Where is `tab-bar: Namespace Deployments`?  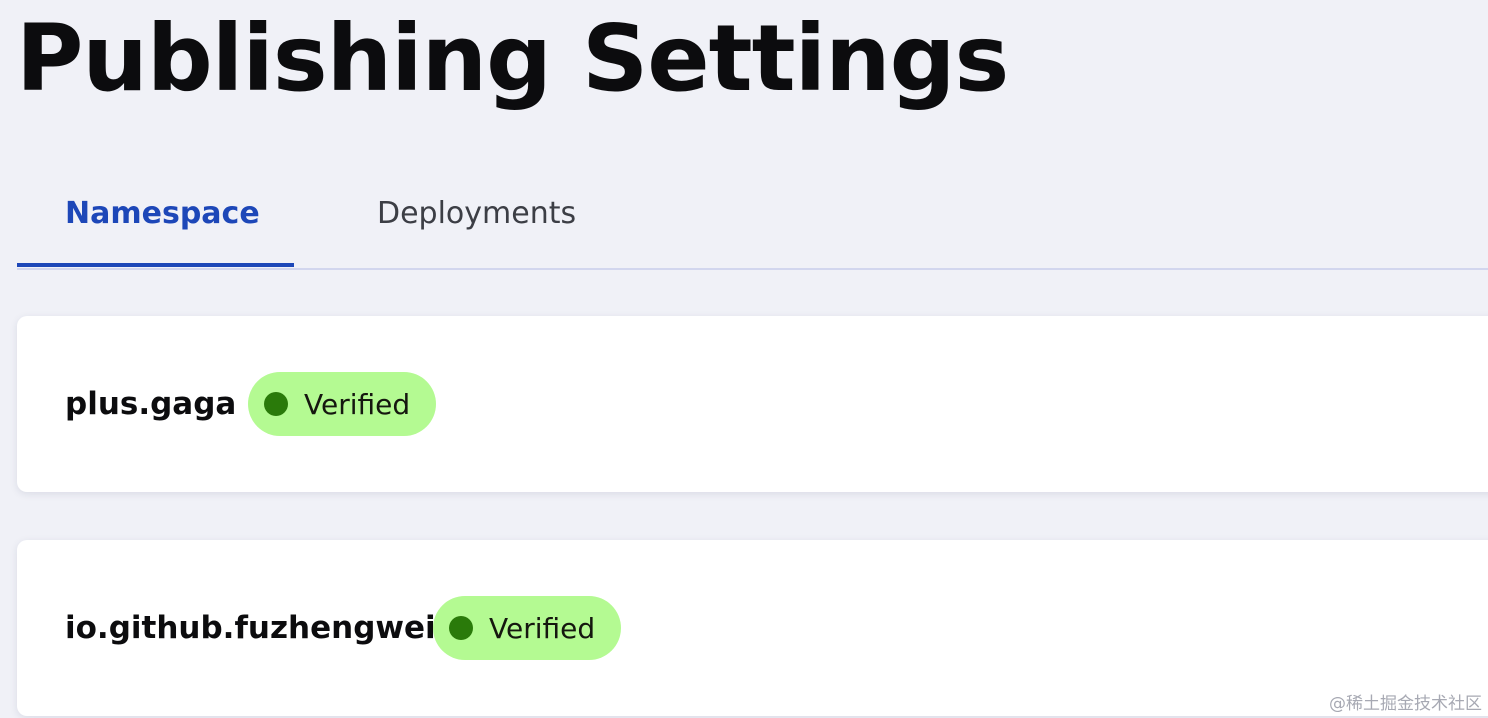 tab-bar: Namespace Deployments is located at coordinates (752, 224).